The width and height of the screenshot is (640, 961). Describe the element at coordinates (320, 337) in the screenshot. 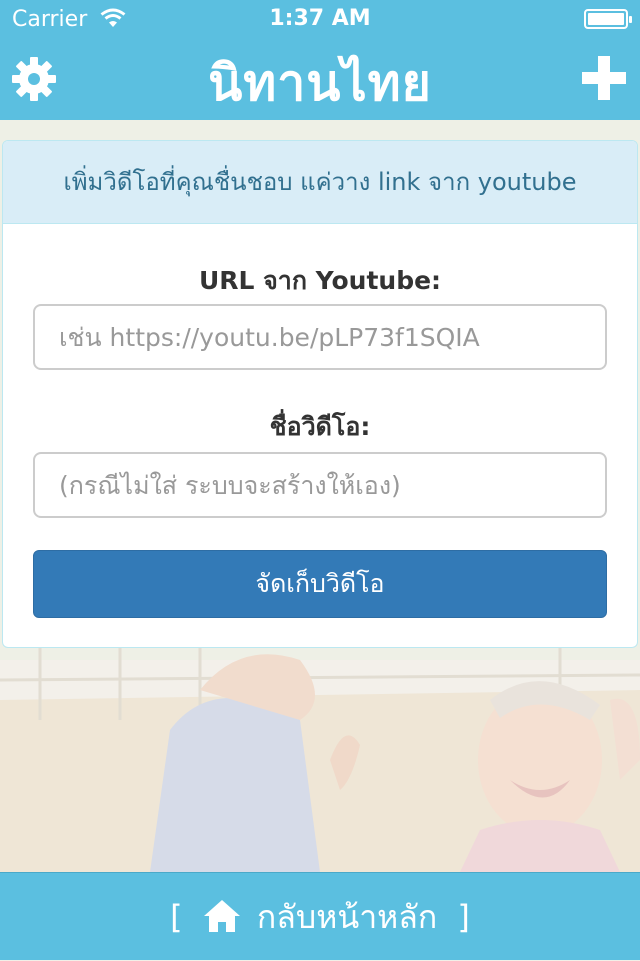

I see `url-input` at that location.